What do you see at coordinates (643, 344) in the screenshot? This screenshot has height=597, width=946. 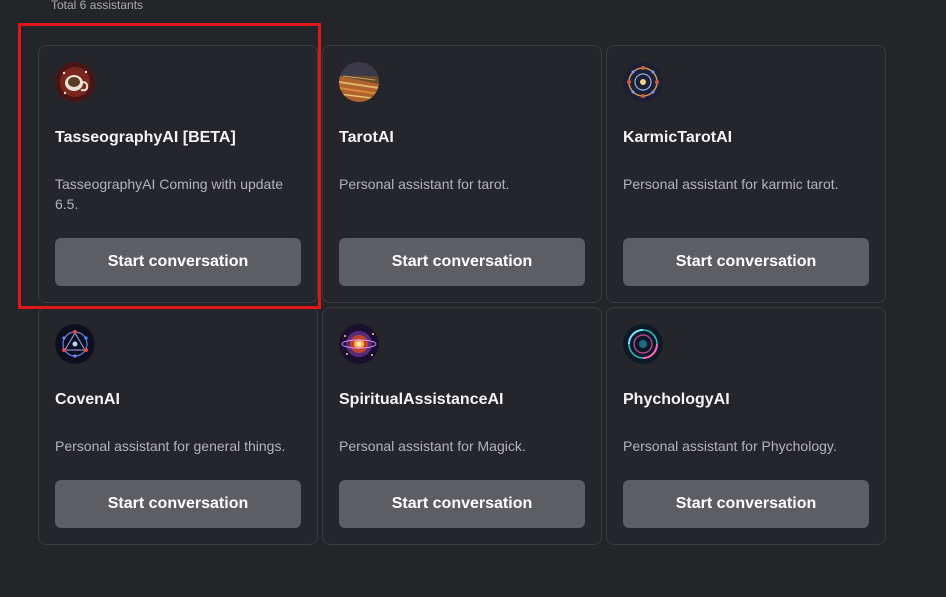 I see `psychology-circle-icon` at bounding box center [643, 344].